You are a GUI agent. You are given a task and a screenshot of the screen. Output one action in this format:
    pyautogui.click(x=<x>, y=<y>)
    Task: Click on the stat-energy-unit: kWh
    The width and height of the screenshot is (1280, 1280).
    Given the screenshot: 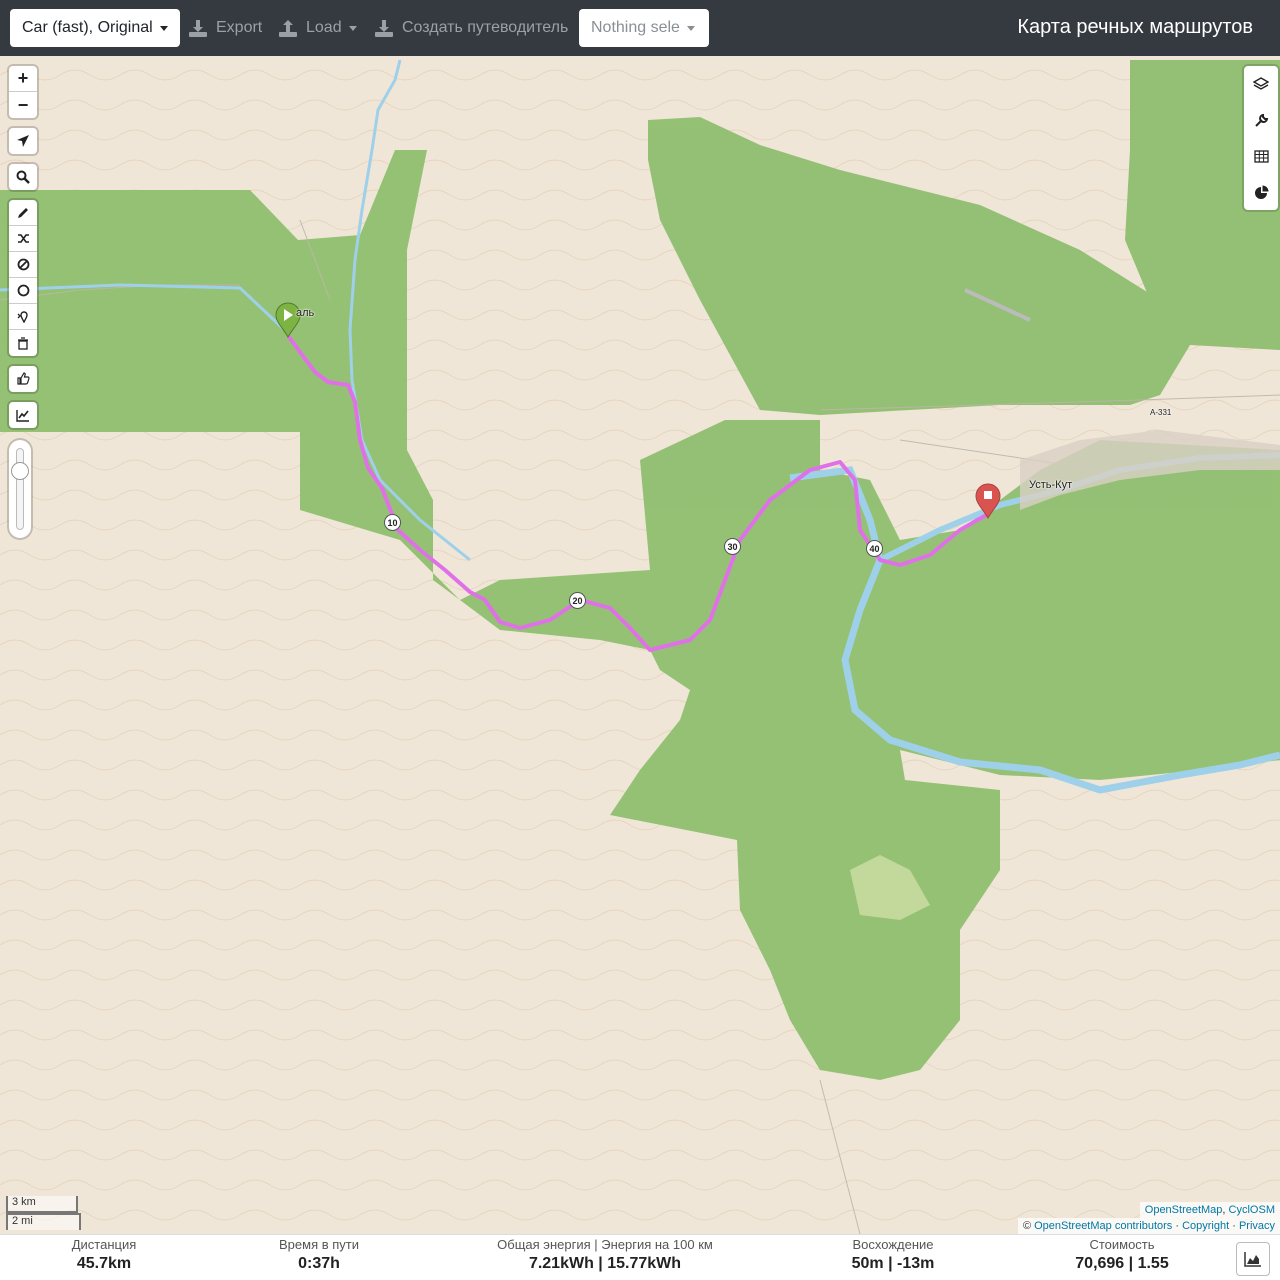 What is the action you would take?
    pyautogui.click(x=577, y=1263)
    